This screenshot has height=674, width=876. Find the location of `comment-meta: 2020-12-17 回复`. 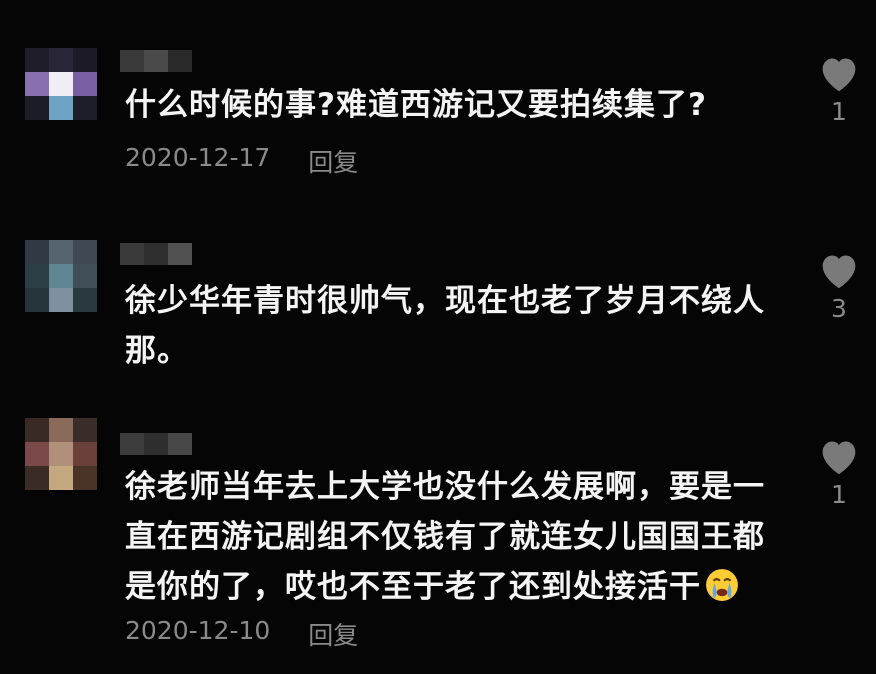

comment-meta: 2020-12-17 回复 is located at coordinates (241, 161).